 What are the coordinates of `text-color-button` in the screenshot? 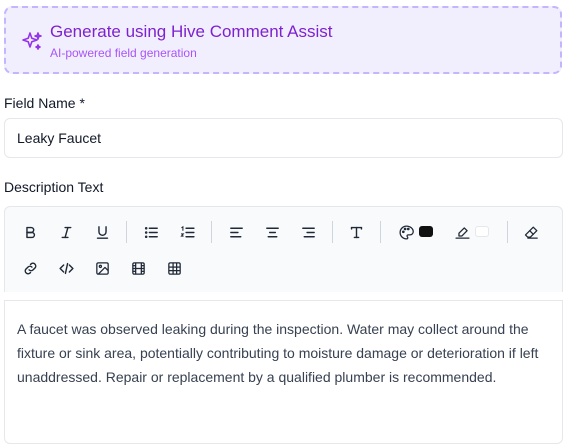 It's located at (406, 232).